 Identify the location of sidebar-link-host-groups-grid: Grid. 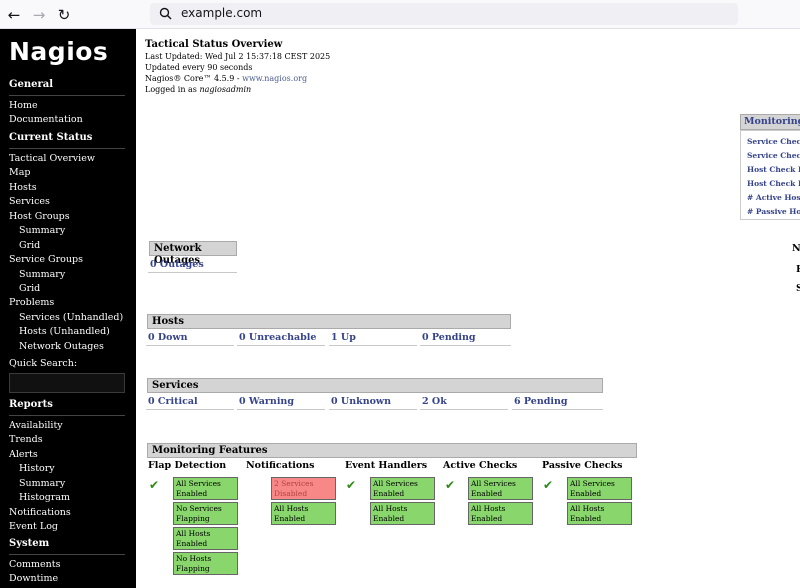
(29, 245).